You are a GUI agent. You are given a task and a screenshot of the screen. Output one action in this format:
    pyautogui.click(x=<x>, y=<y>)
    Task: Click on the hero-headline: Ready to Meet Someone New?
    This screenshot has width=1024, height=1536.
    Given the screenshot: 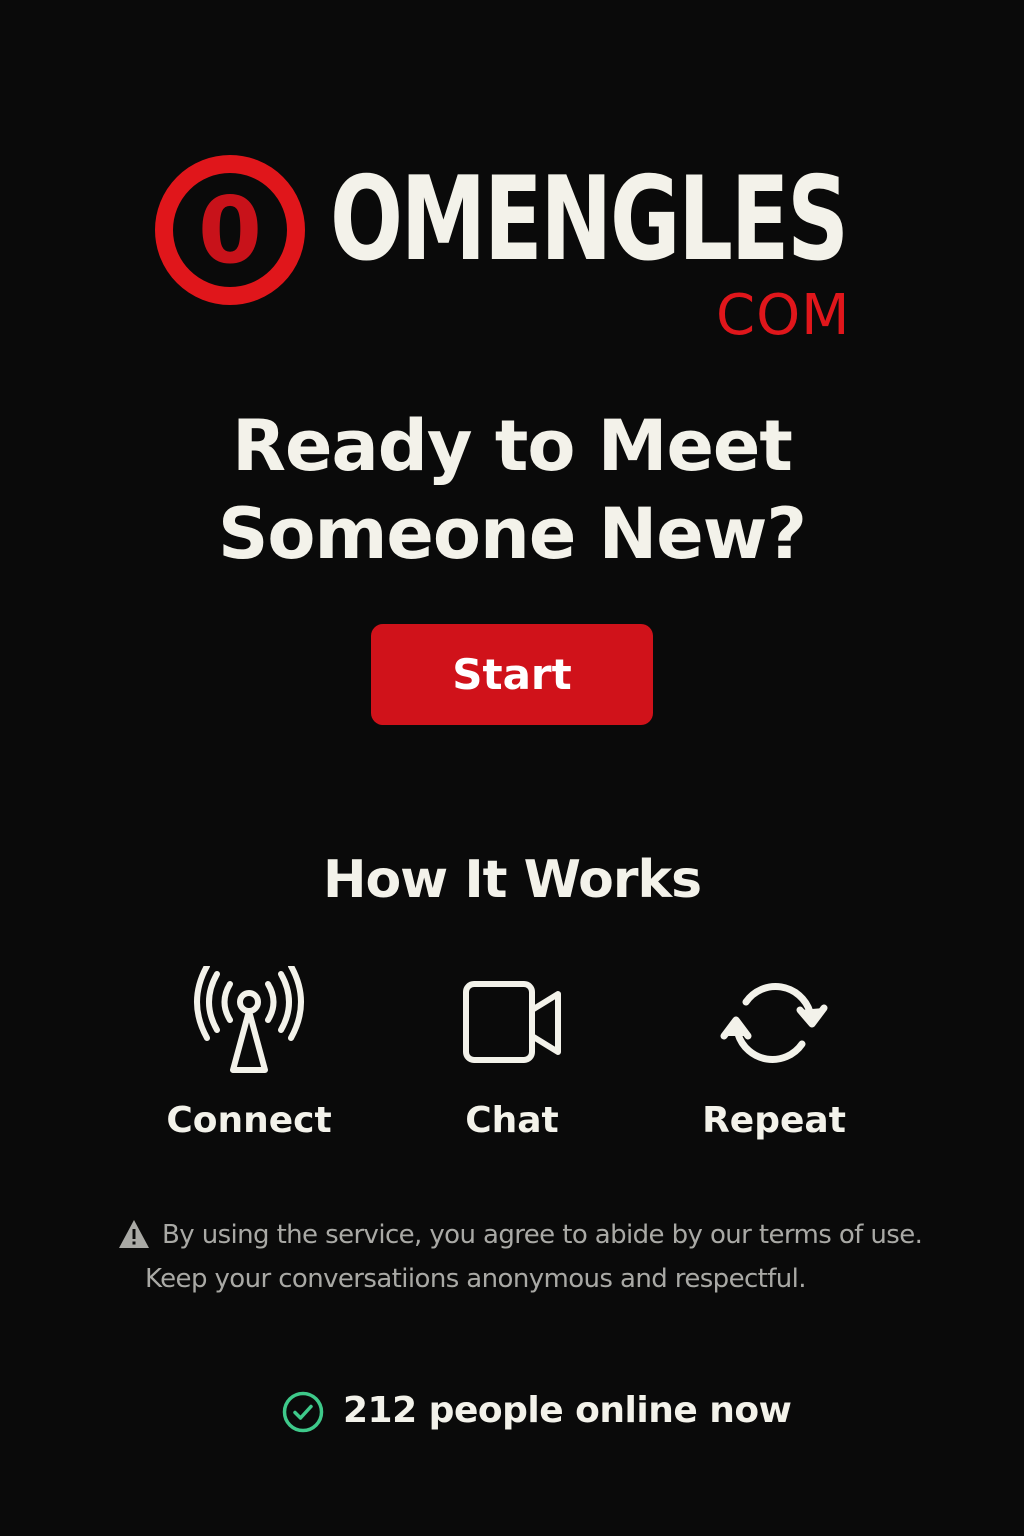 What is the action you would take?
    pyautogui.click(x=512, y=490)
    